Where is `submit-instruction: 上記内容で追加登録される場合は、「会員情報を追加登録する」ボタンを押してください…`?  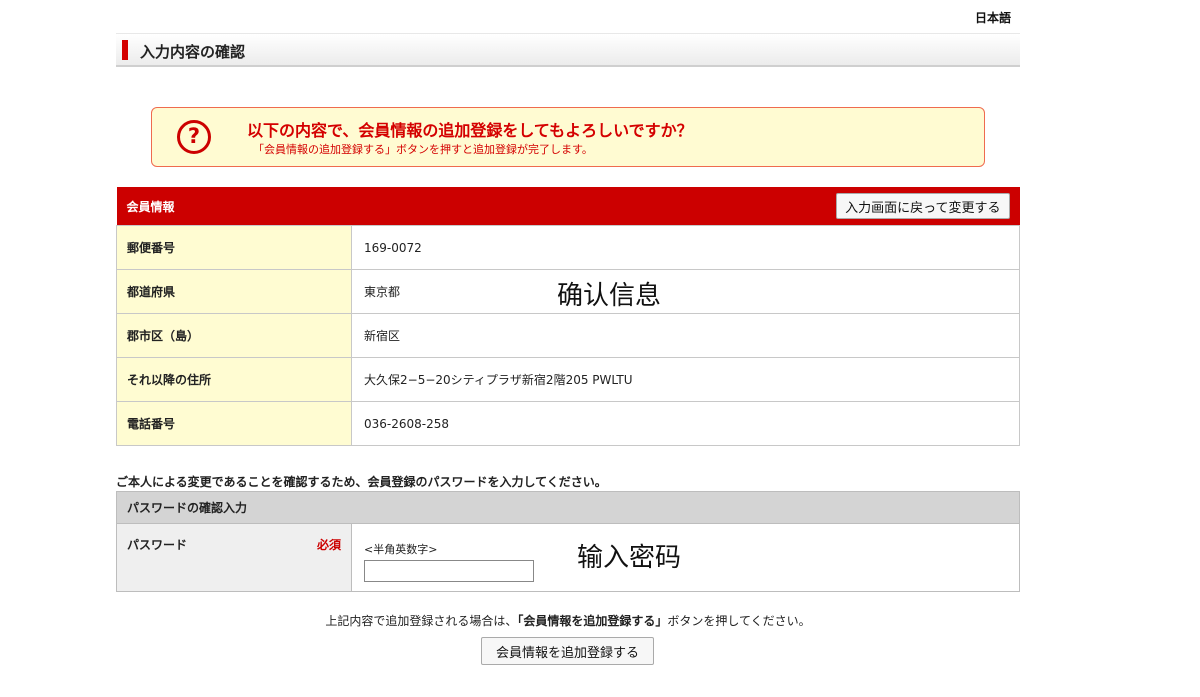 submit-instruction: 上記内容で追加登録される場合は、「会員情報を追加登録する」ボタンを押してください… is located at coordinates (568, 620).